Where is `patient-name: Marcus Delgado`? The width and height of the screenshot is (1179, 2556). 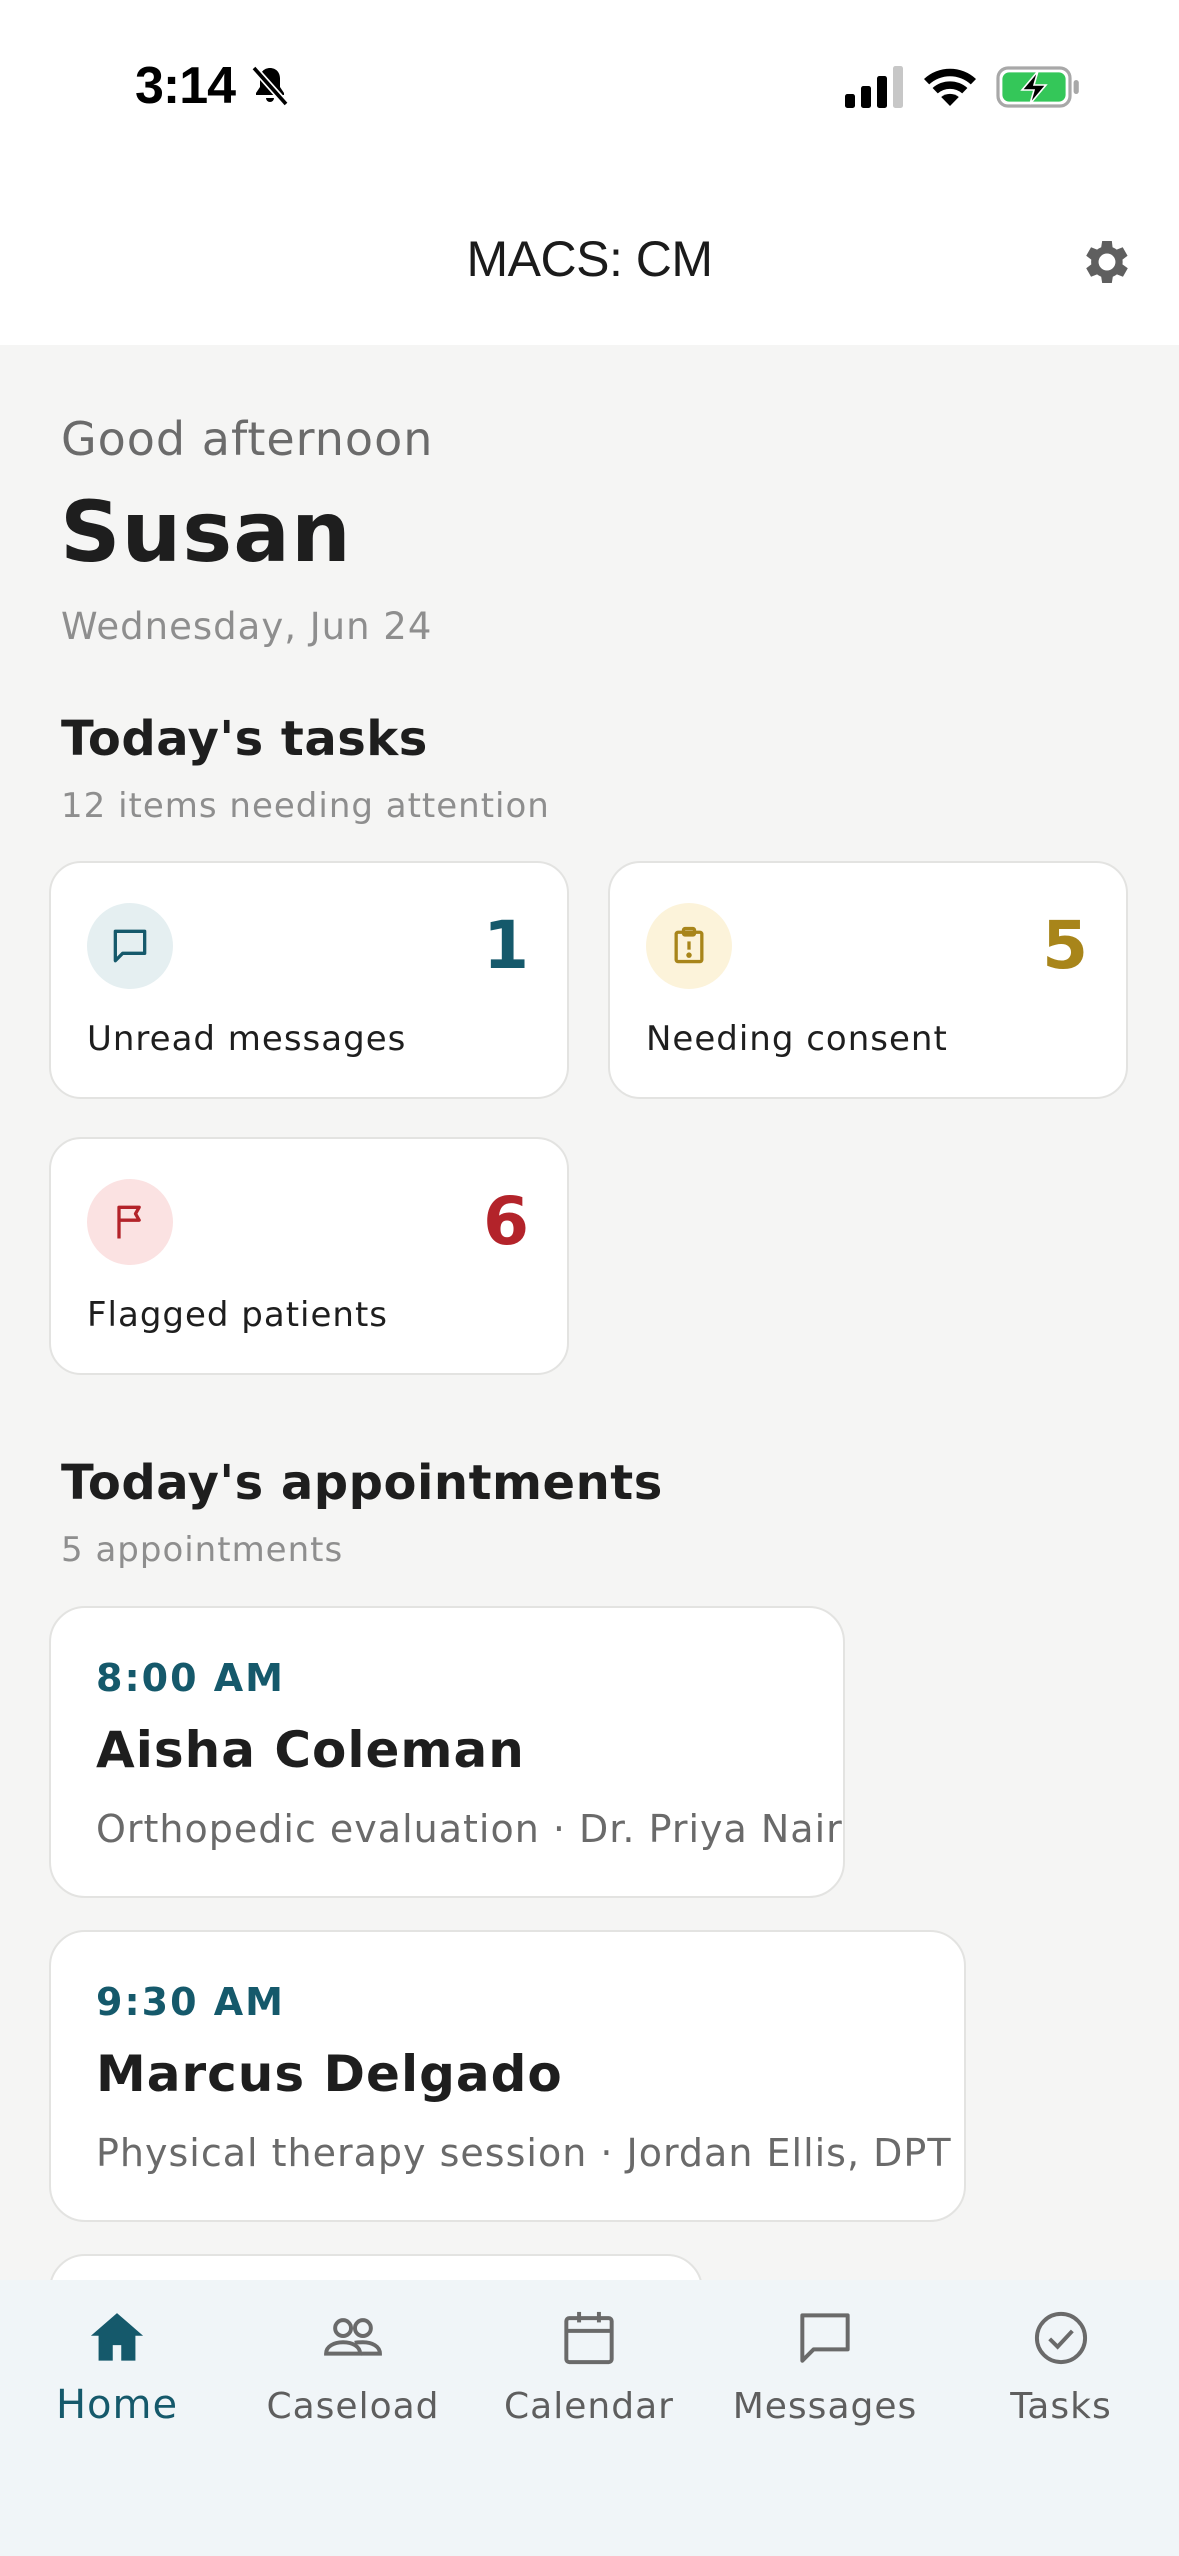 patient-name: Marcus Delgado is located at coordinates (329, 2074).